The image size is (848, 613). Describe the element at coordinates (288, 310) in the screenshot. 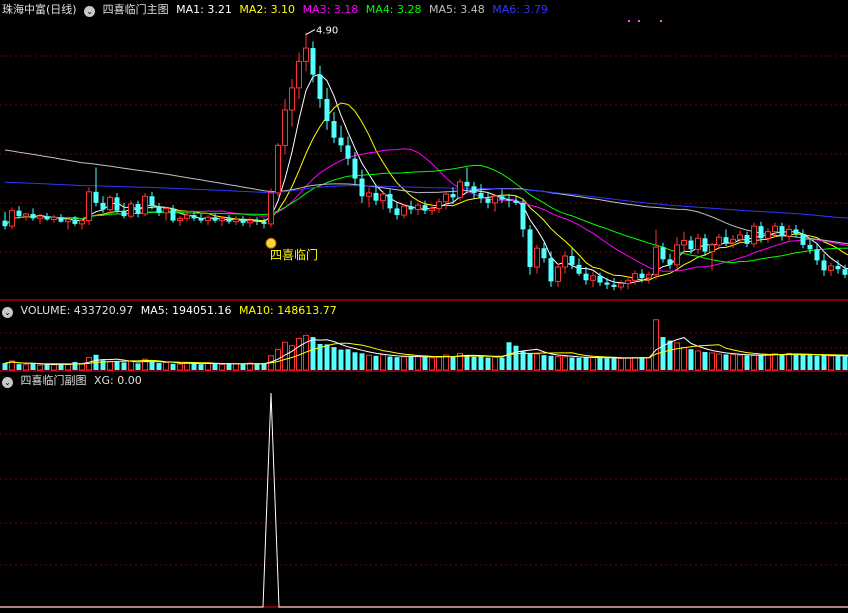

I see `volume-ma10-readout: MA10: 148613.77` at that location.